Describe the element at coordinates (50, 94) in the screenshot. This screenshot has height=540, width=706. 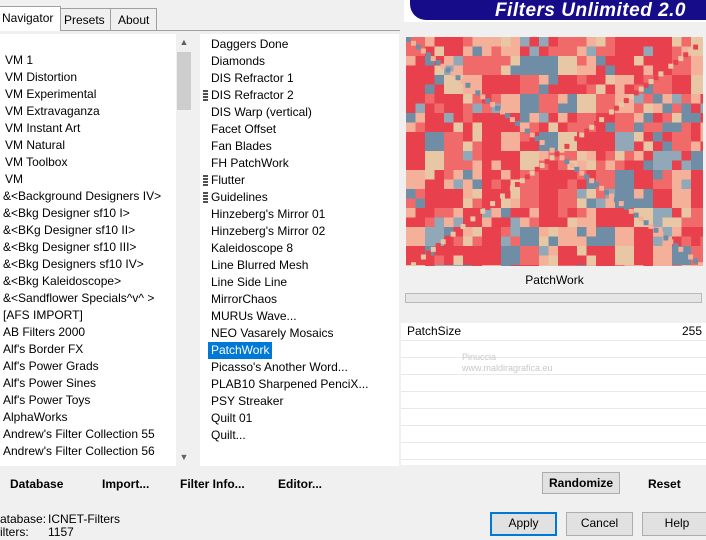
I see `category-item: VM Experimental` at that location.